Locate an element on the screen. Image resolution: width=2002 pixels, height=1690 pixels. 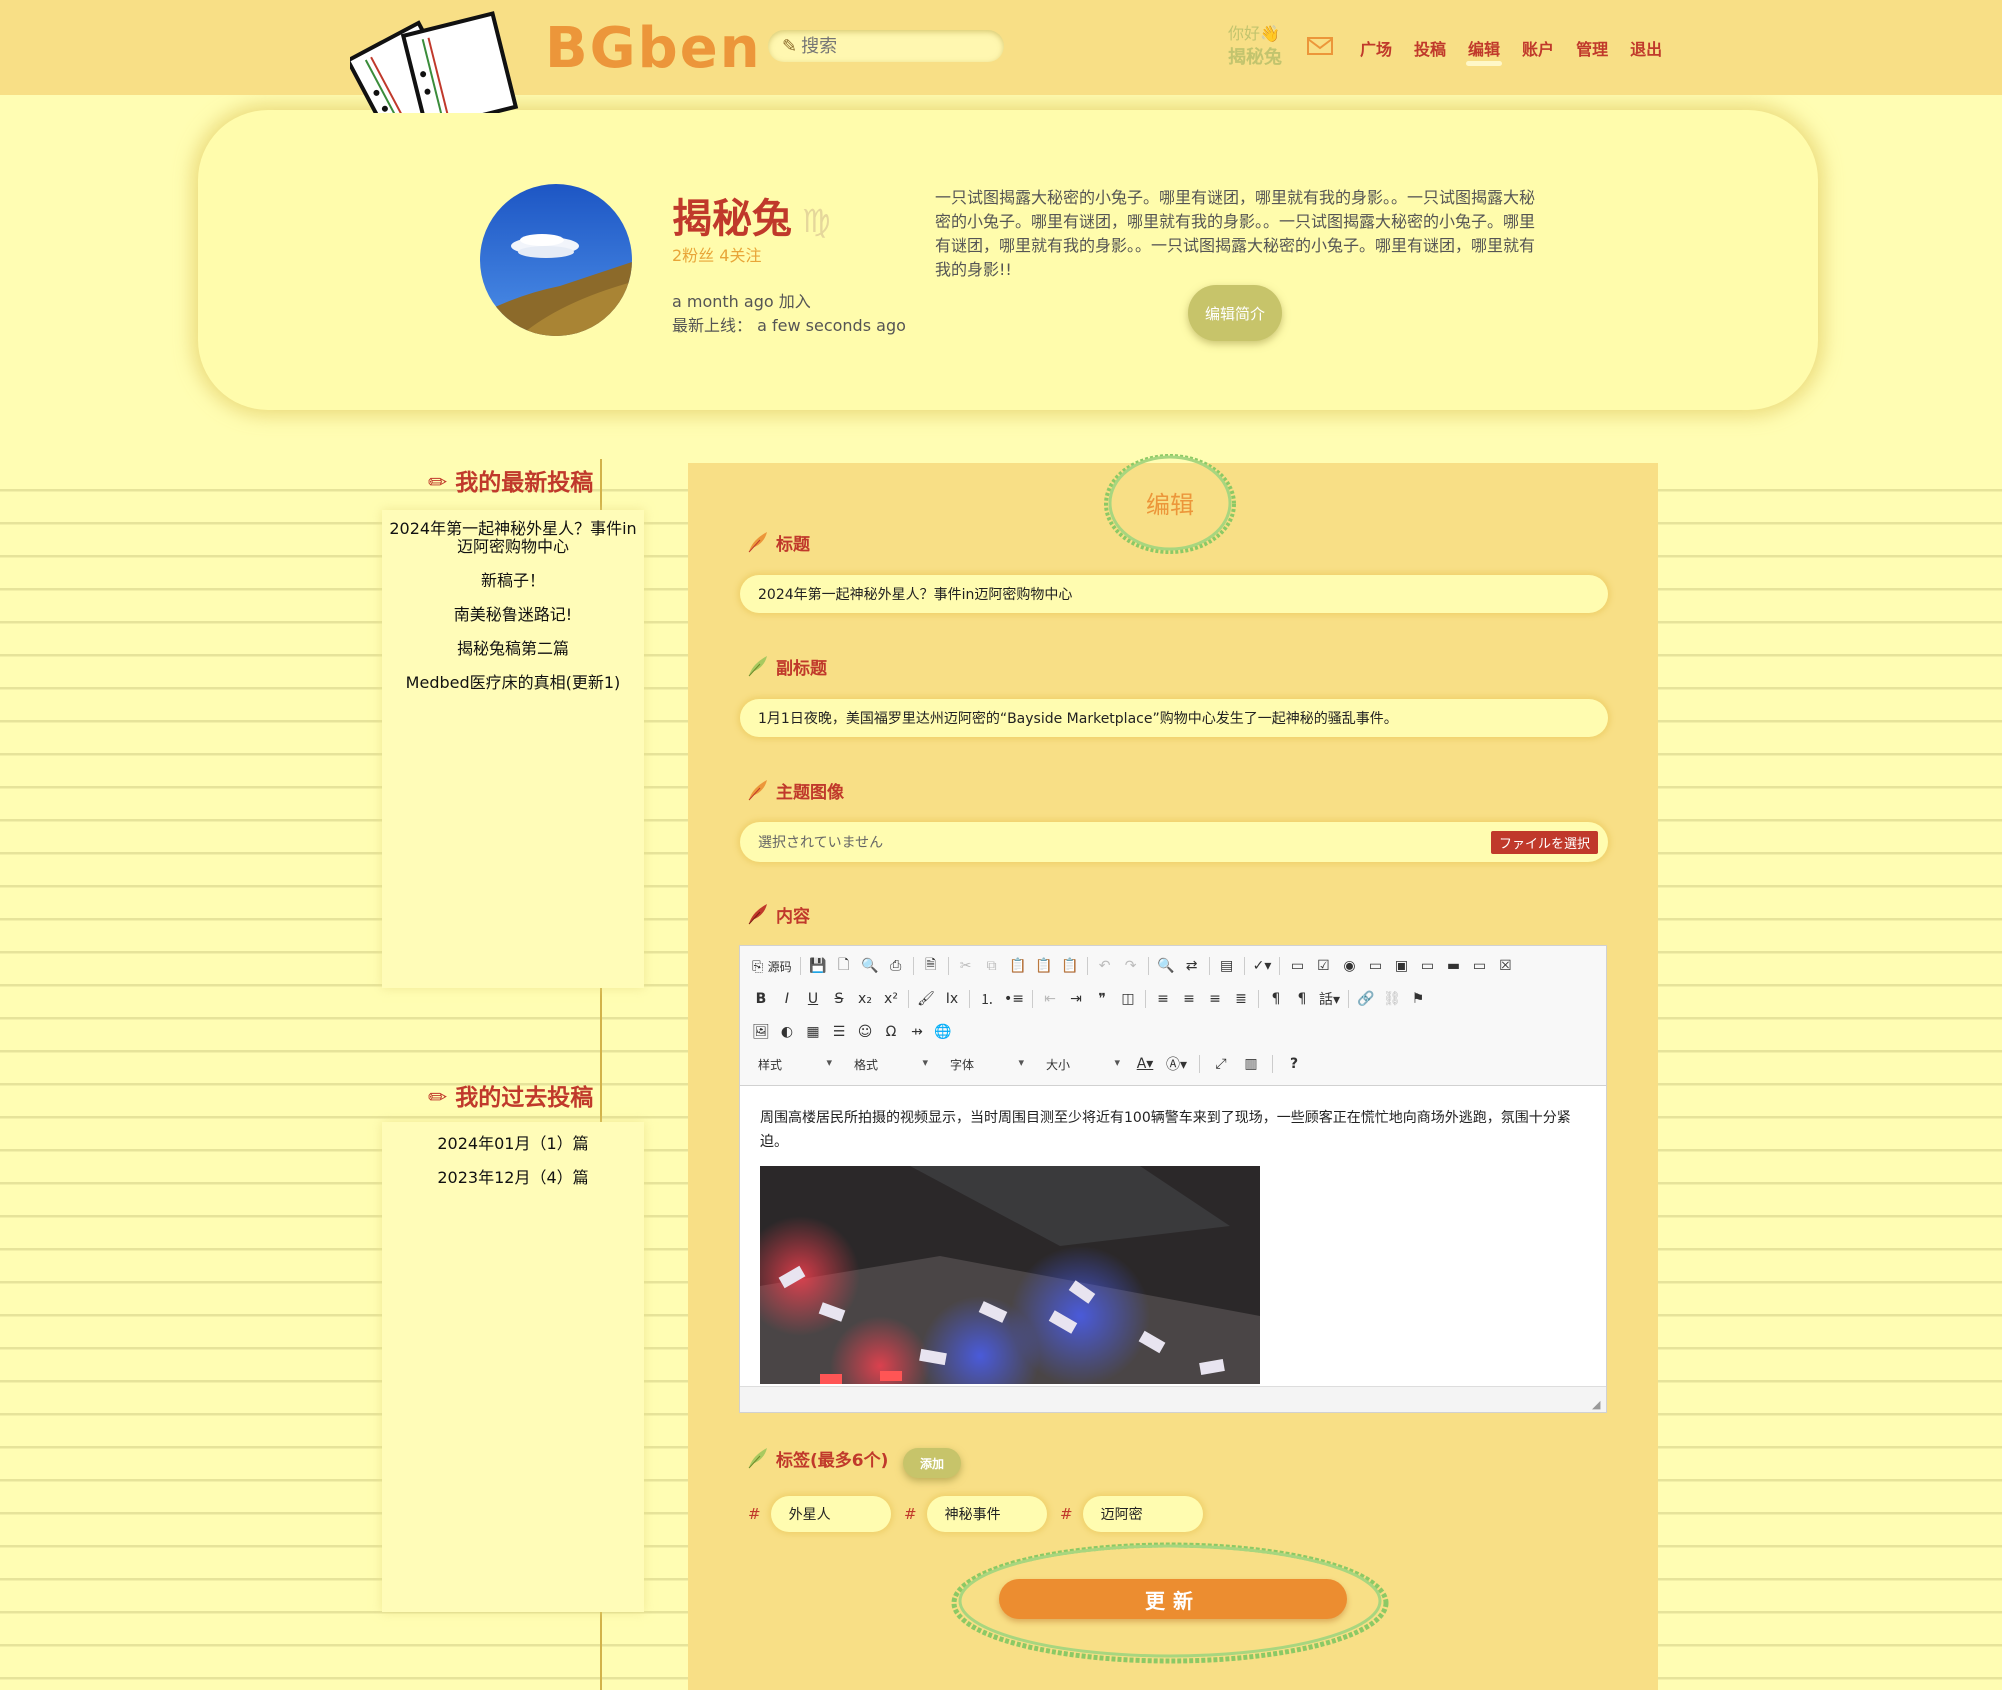
maximize-icon: ⤢ is located at coordinates (1221, 1064).